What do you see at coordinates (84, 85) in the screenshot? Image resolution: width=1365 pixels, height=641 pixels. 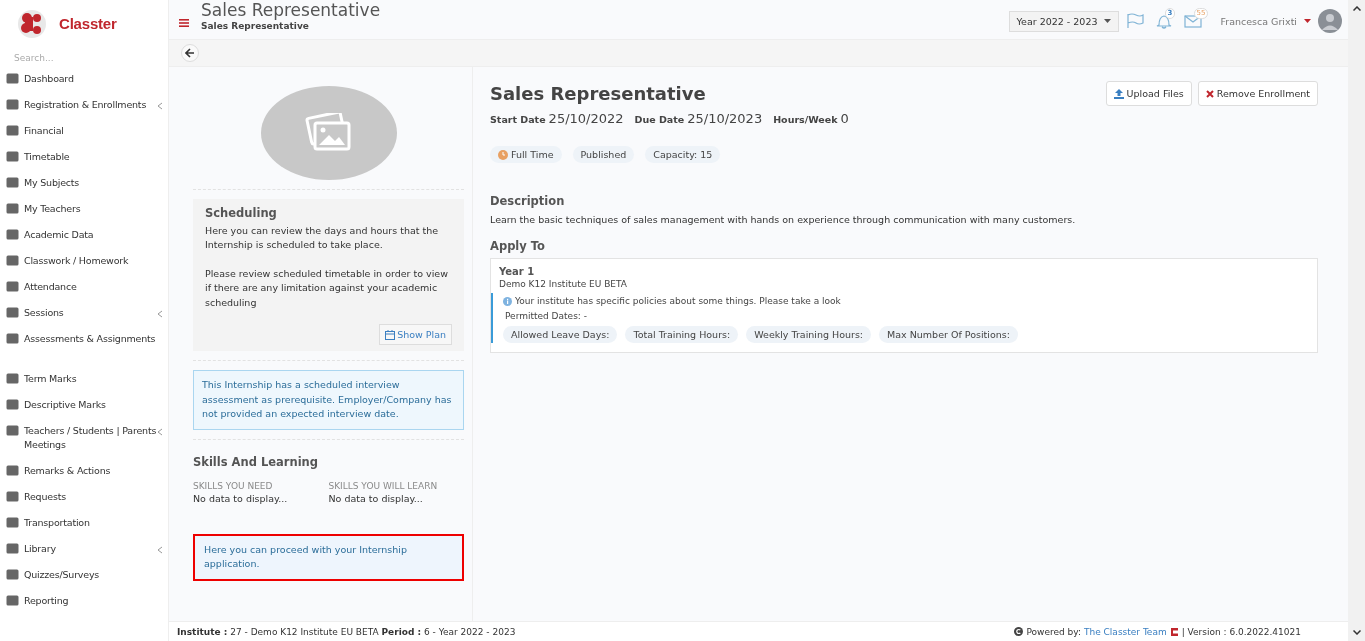 I see `sidebar-item: Dashboard` at bounding box center [84, 85].